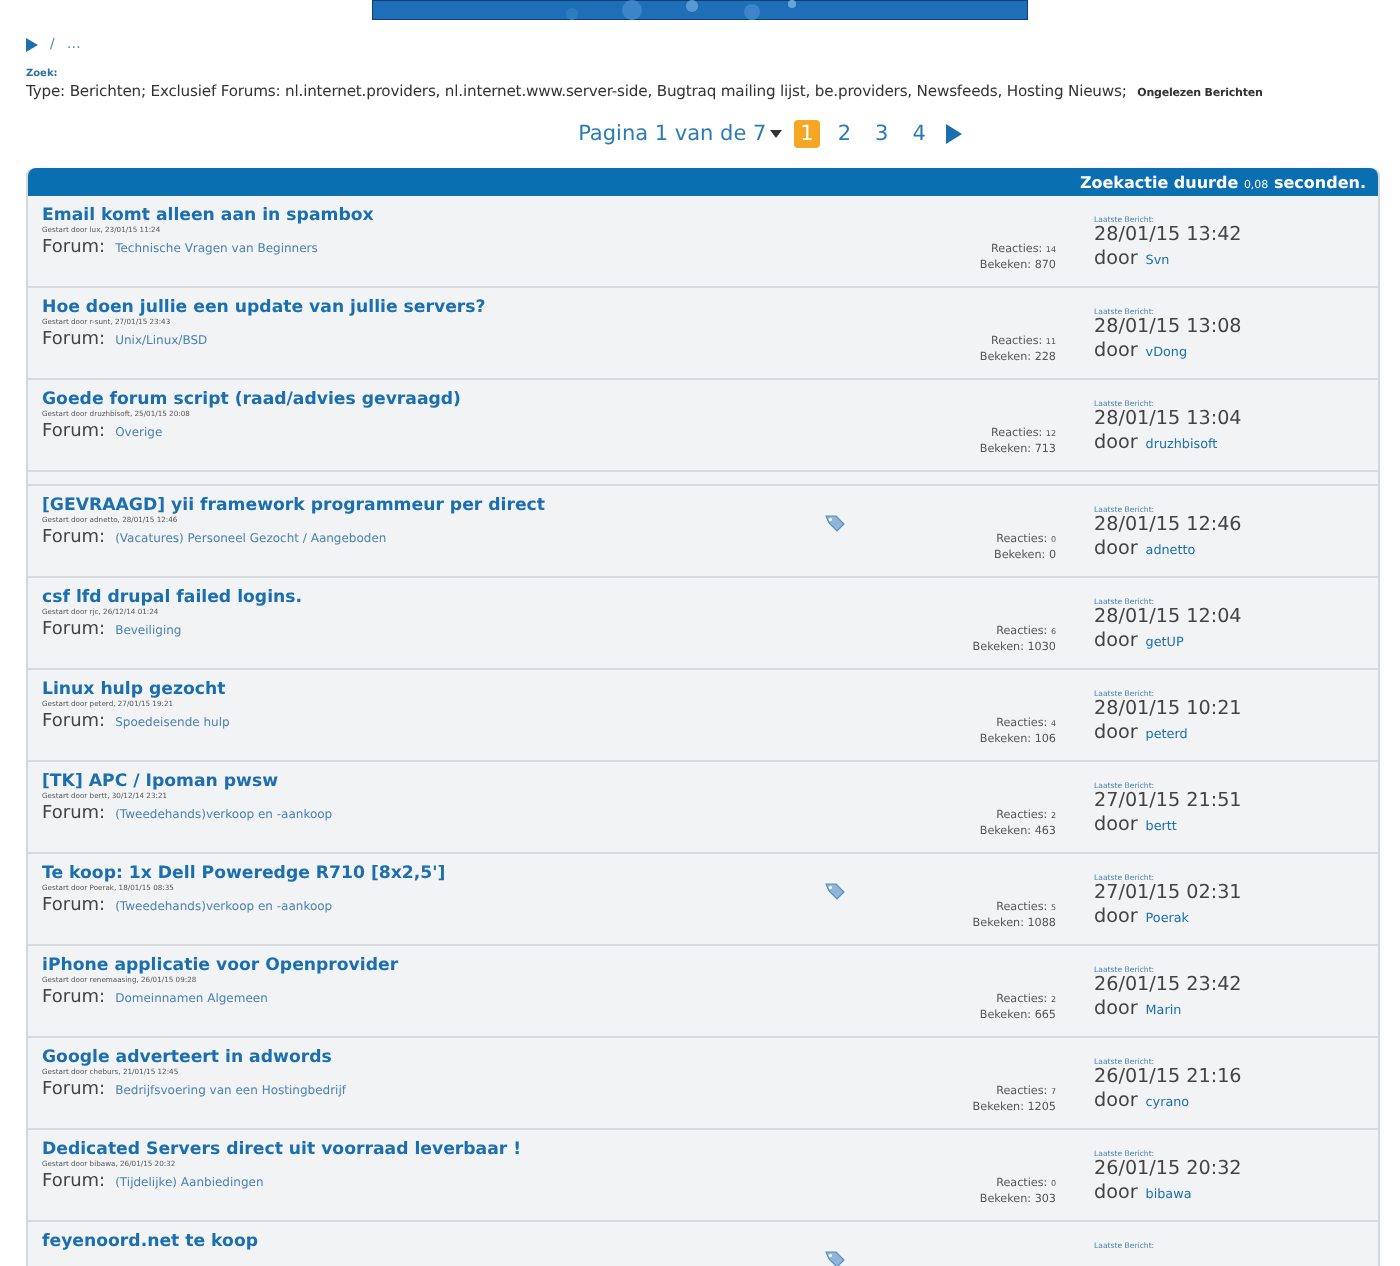 Image resolution: width=1400 pixels, height=1266 pixels. What do you see at coordinates (1169, 801) in the screenshot?
I see `last-post-date: 27/01/15 21:51` at bounding box center [1169, 801].